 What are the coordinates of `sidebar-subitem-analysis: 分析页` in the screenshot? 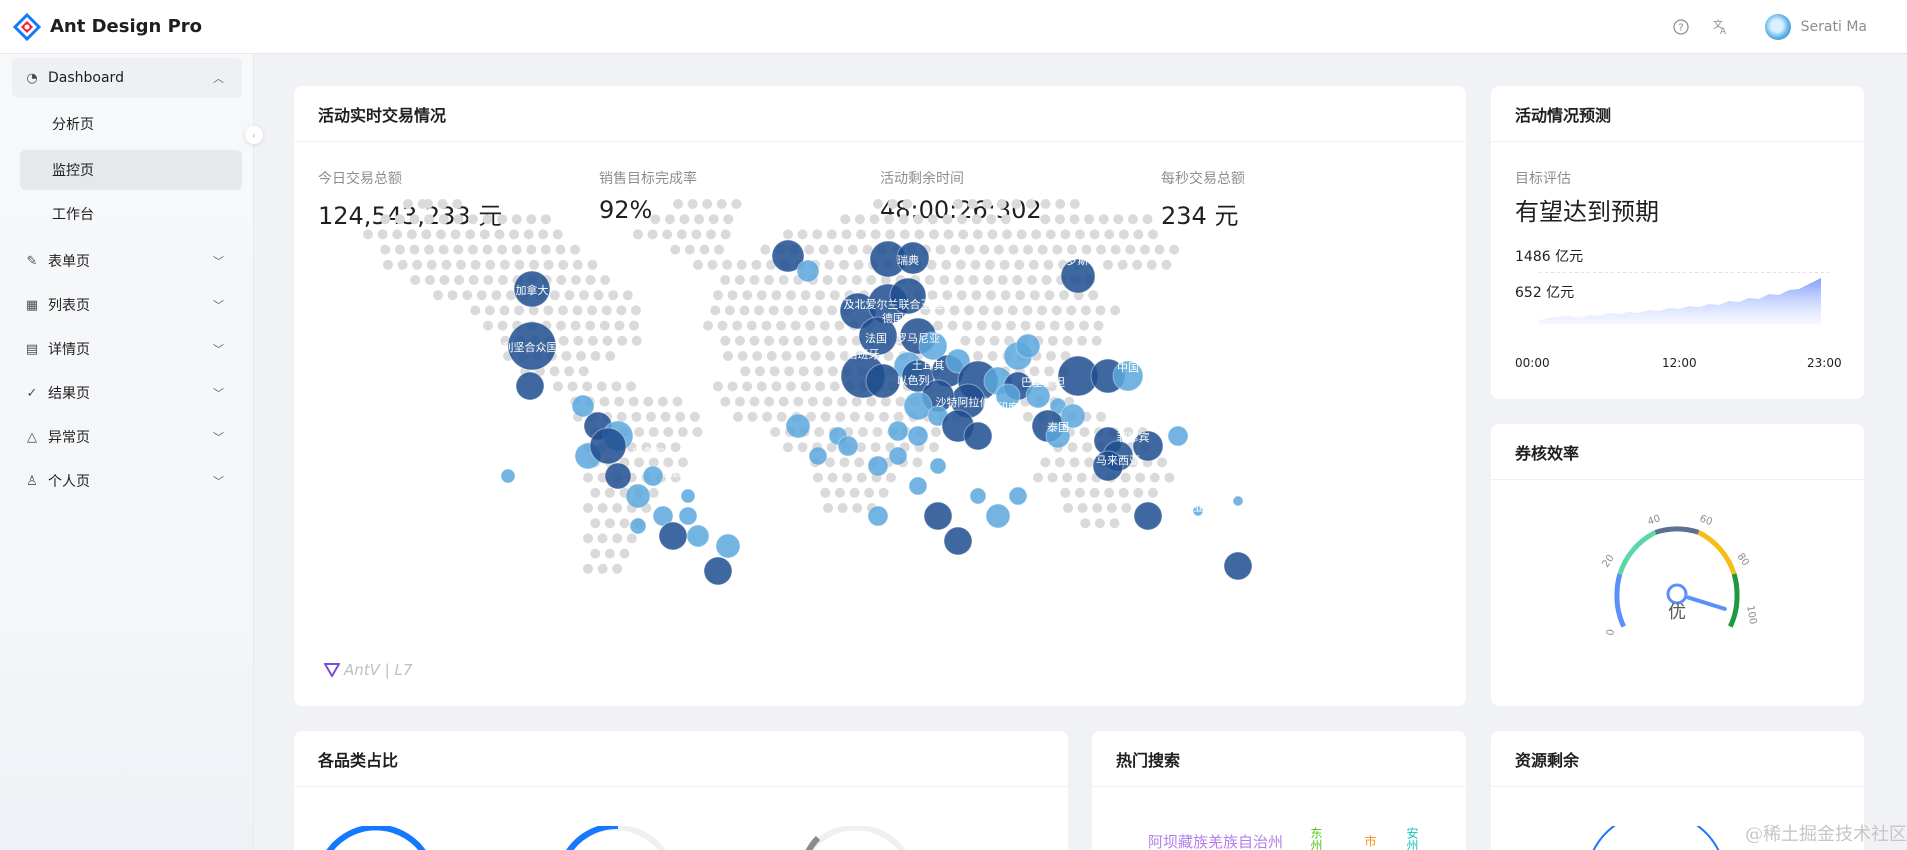 It's located at (131, 124).